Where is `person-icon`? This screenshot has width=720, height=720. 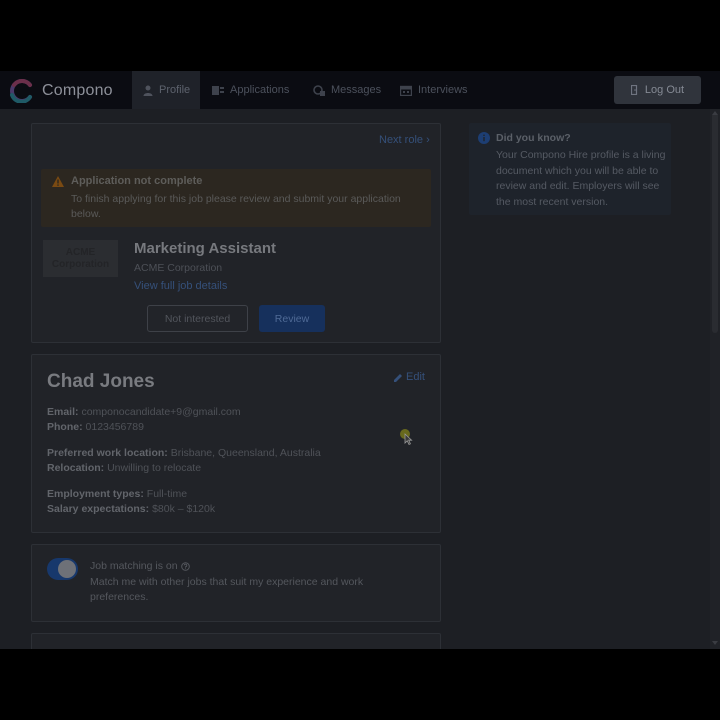 person-icon is located at coordinates (148, 90).